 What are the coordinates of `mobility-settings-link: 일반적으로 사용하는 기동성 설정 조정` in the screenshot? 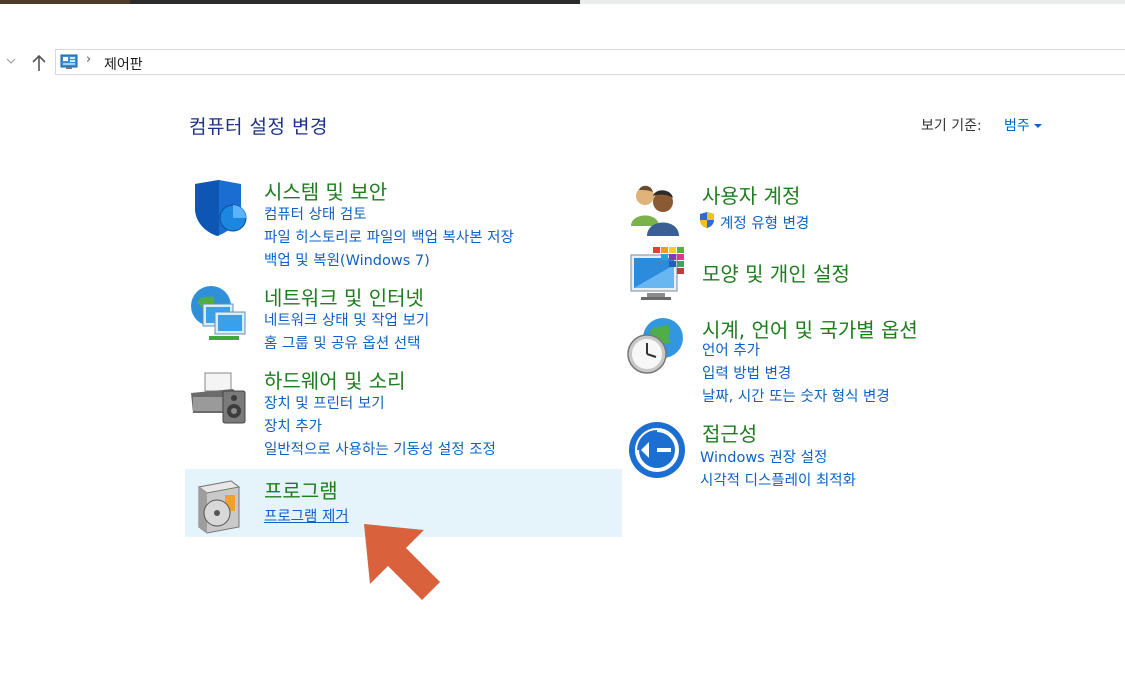 It's located at (380, 448).